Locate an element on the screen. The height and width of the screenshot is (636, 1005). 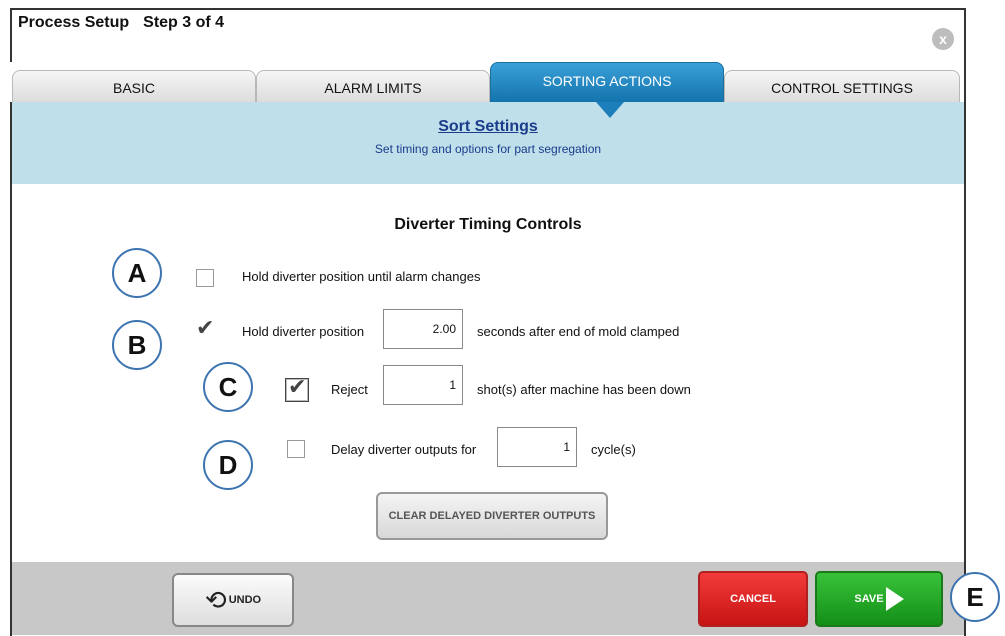
arrow-right-icon is located at coordinates (894, 599).